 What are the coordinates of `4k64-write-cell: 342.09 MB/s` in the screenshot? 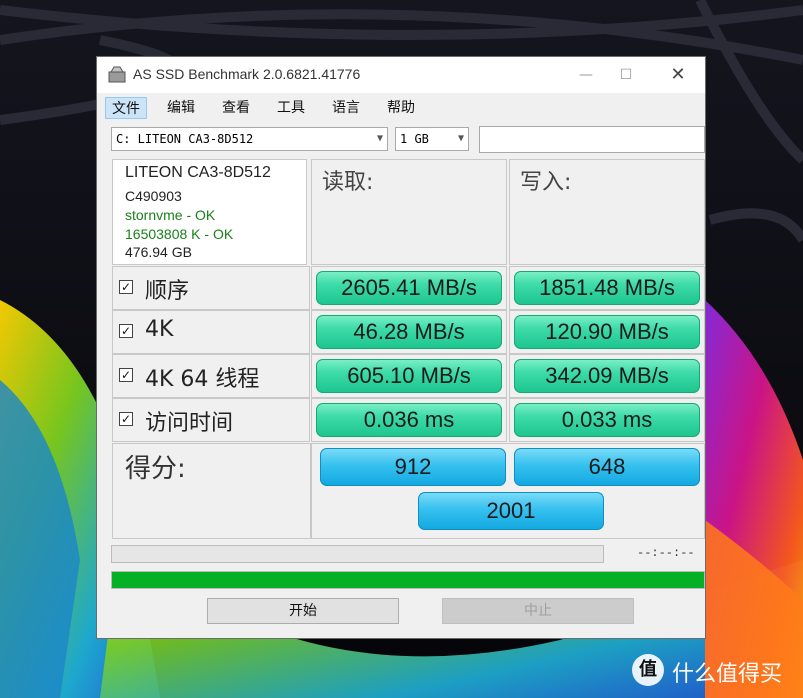 It's located at (607, 376).